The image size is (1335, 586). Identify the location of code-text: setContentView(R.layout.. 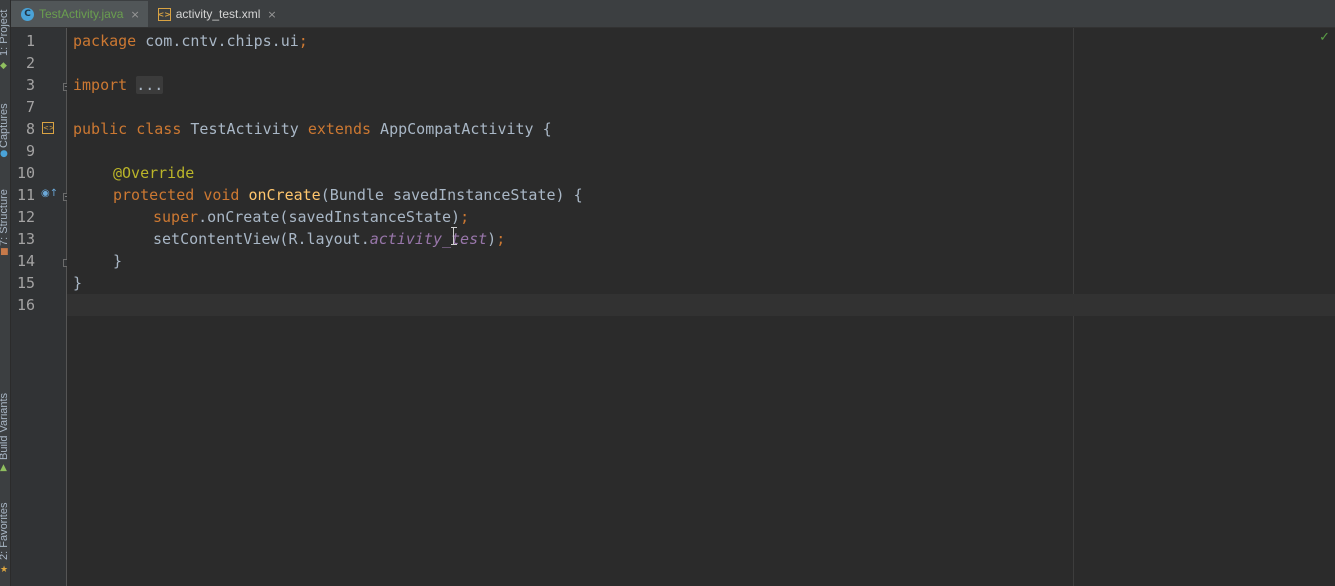
(261, 239).